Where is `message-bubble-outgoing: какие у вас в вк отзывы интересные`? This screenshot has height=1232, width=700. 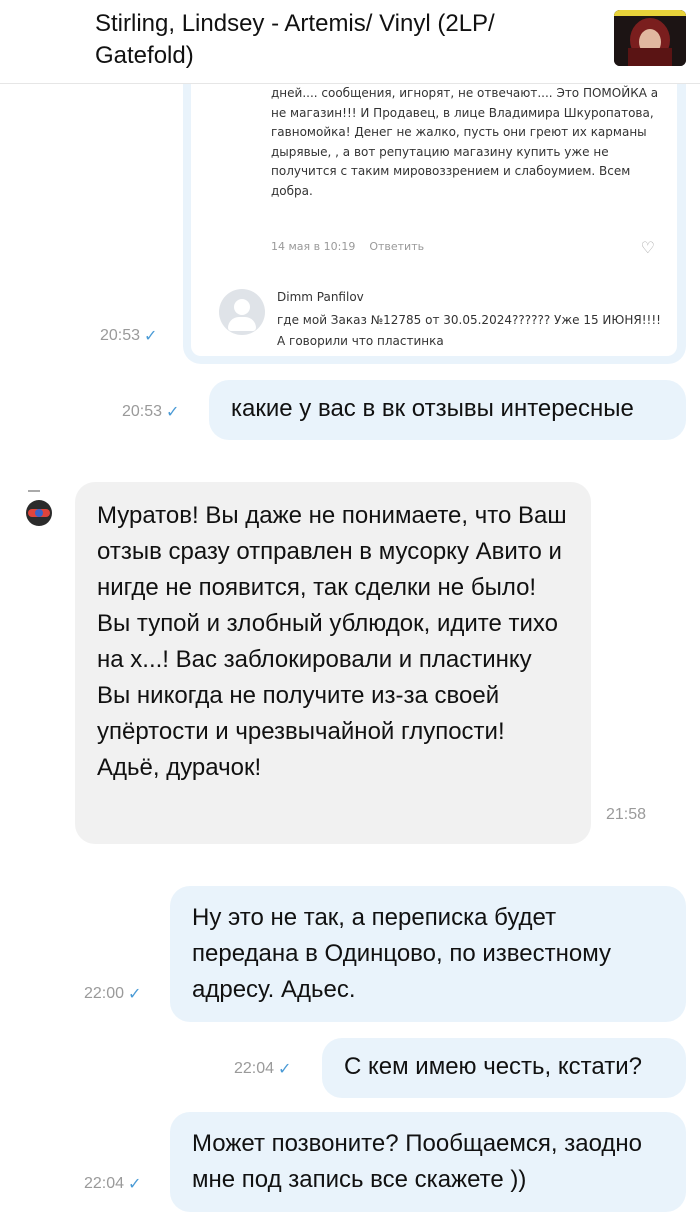 message-bubble-outgoing: какие у вас в вк отзывы интересные is located at coordinates (447, 410).